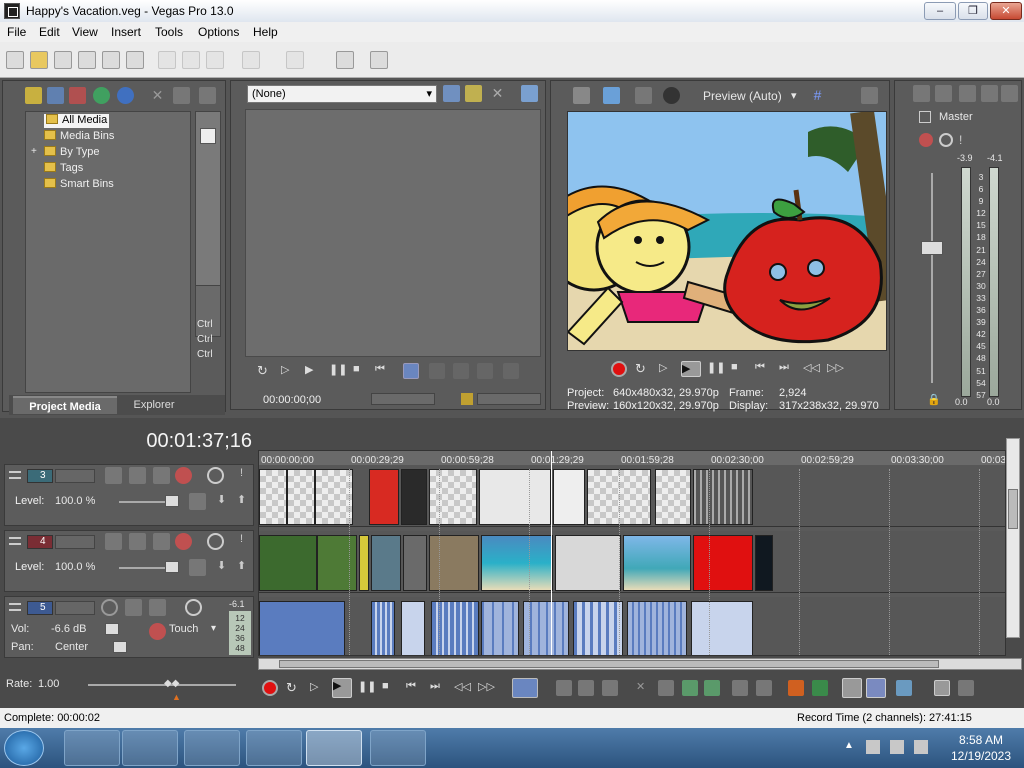  Describe the element at coordinates (157, 631) in the screenshot. I see `automation-icon` at that location.